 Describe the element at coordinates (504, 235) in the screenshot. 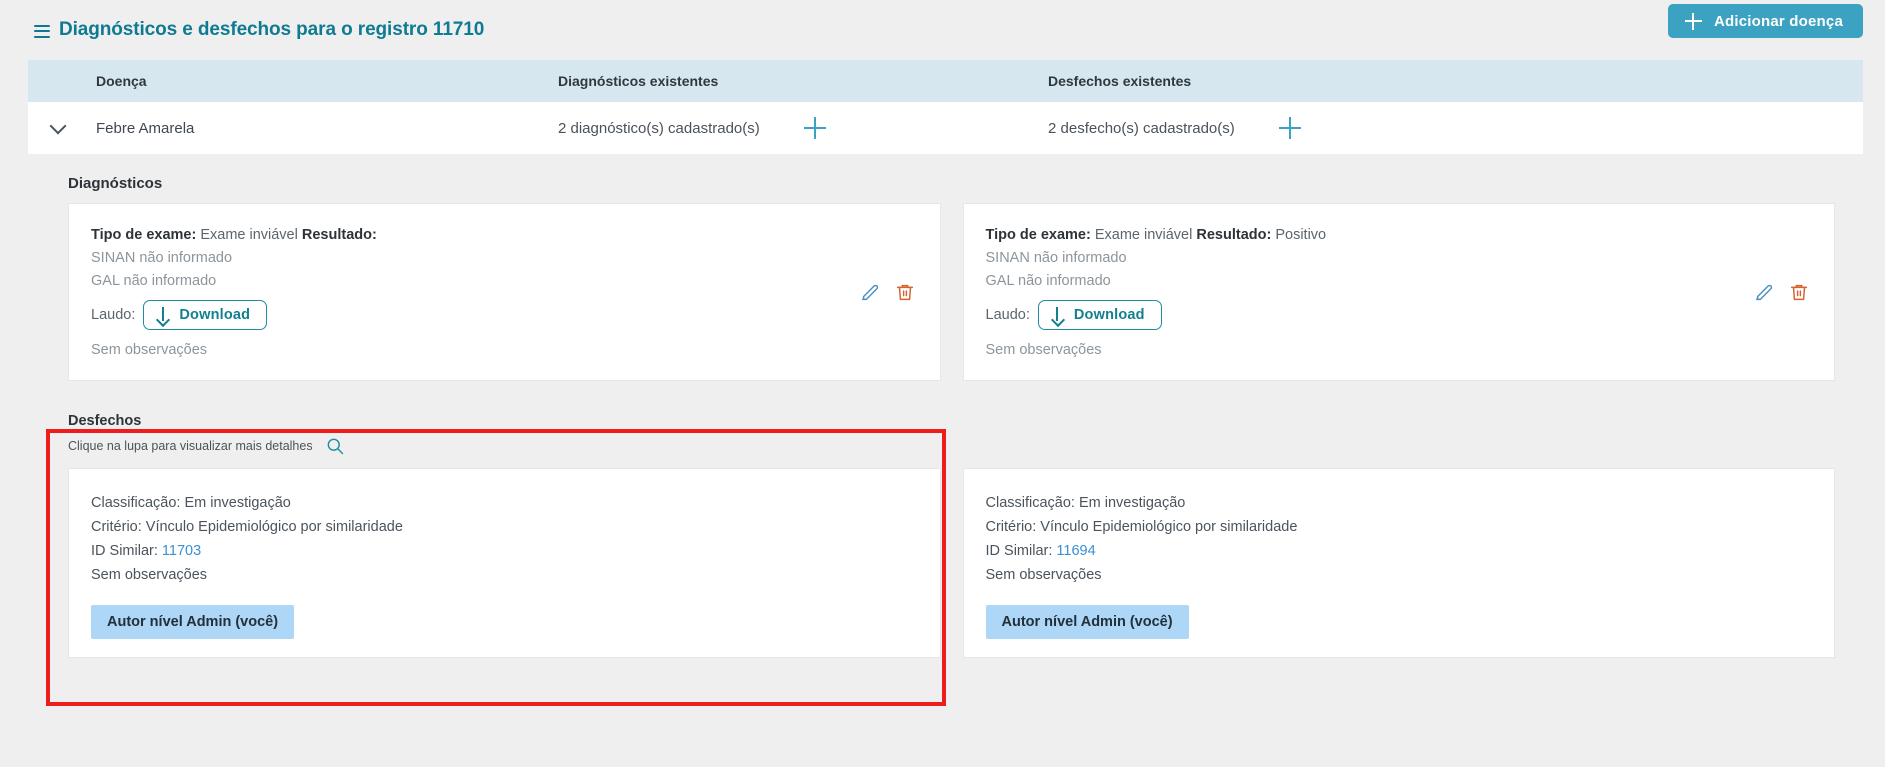

I see `diagnostic-exam-line: Tipo de exame: Exame inviável Resultado:` at that location.